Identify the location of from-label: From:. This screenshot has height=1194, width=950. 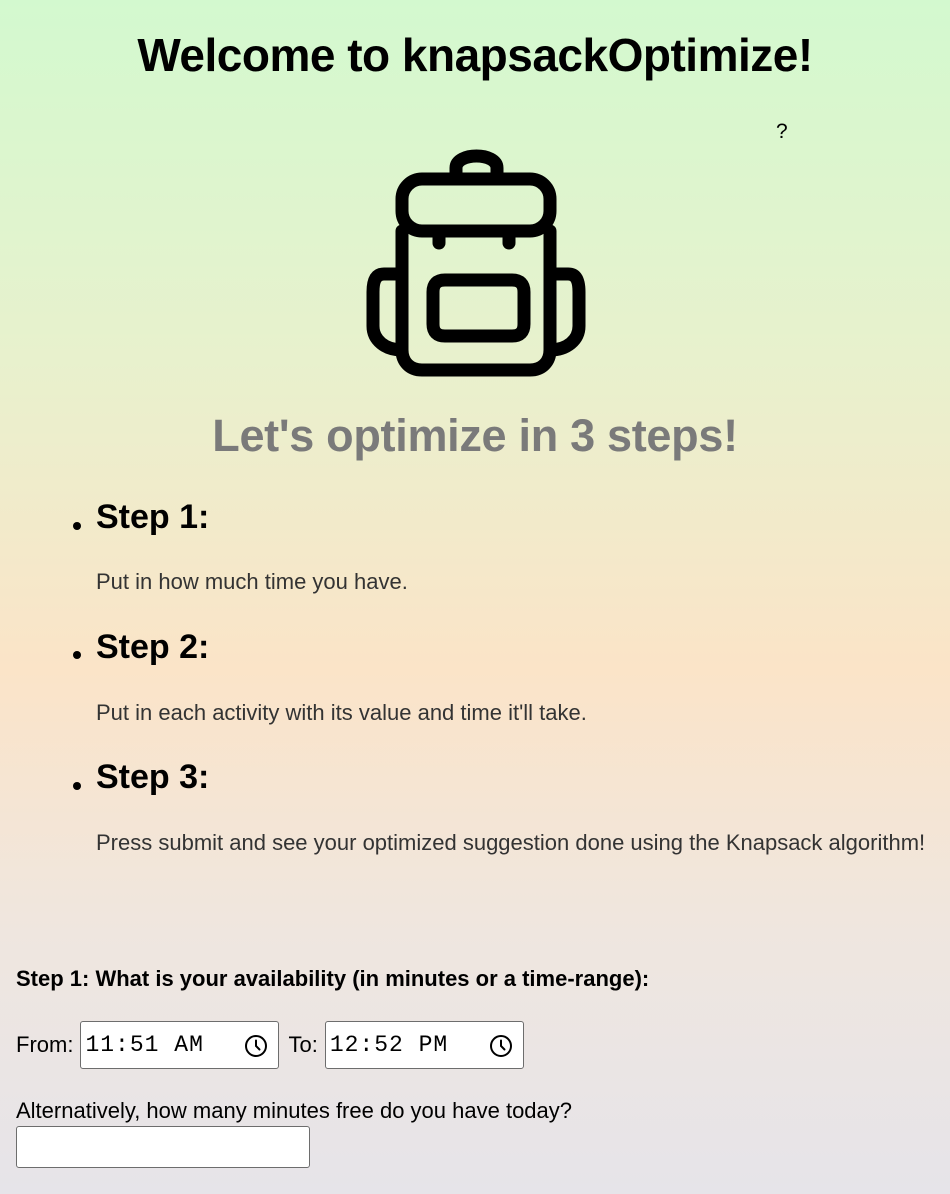
(45, 1044).